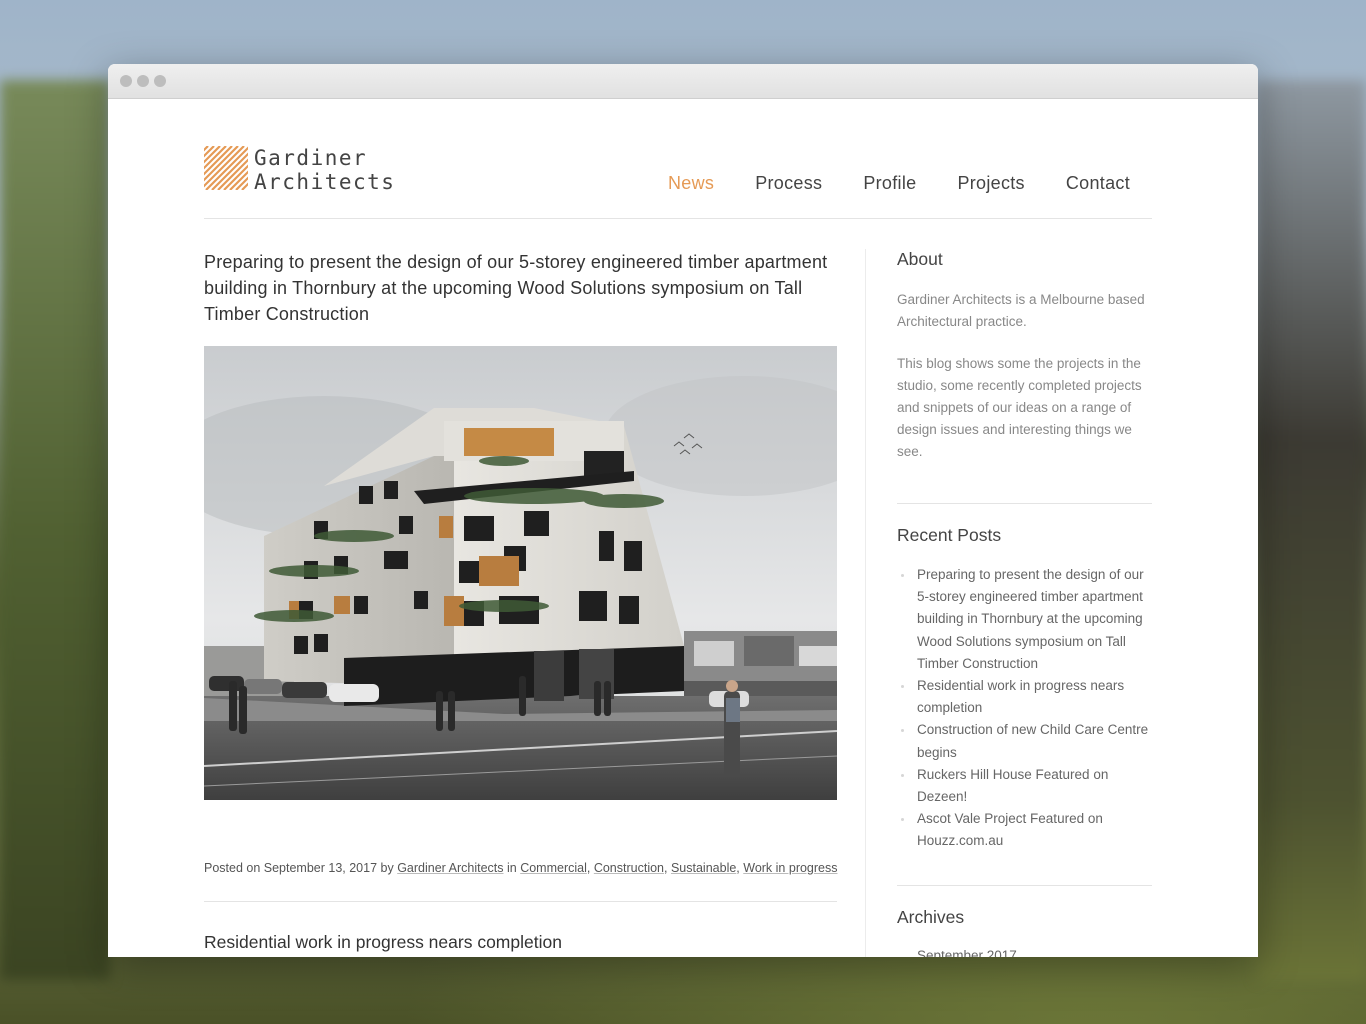  I want to click on nav-item-projects: Projects, so click(990, 183).